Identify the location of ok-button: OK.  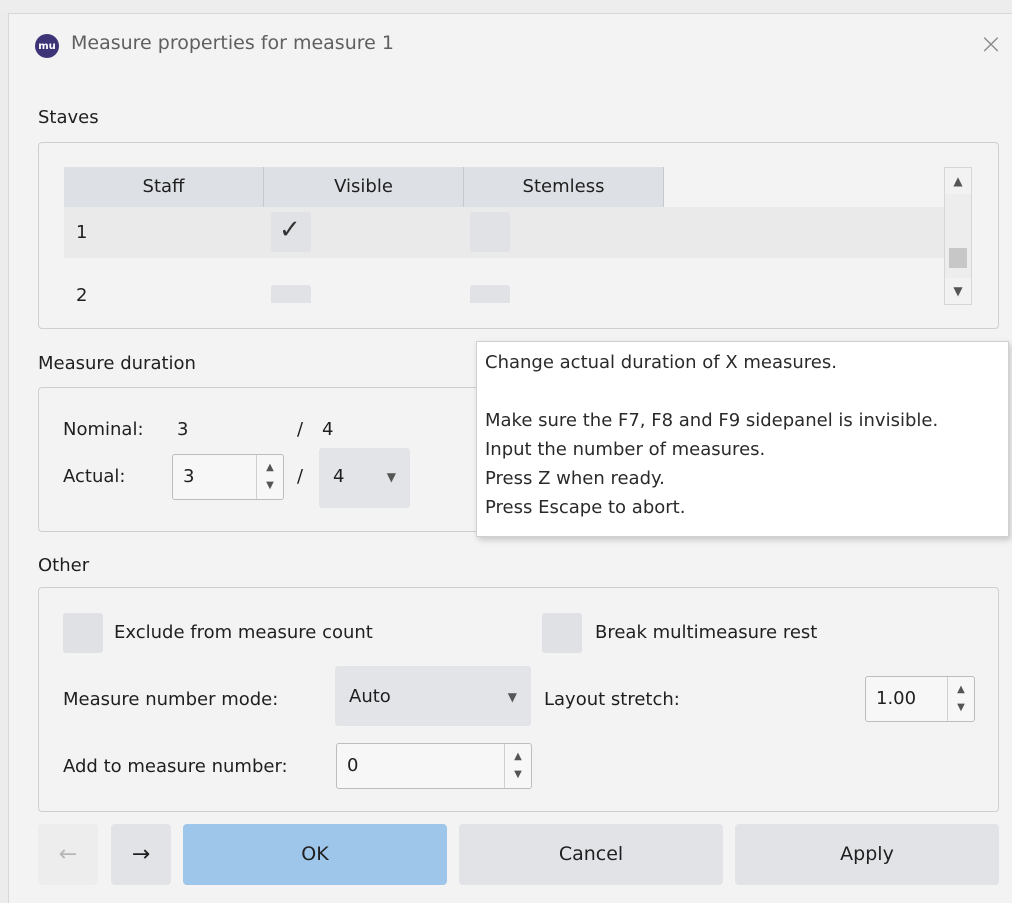
(315, 854).